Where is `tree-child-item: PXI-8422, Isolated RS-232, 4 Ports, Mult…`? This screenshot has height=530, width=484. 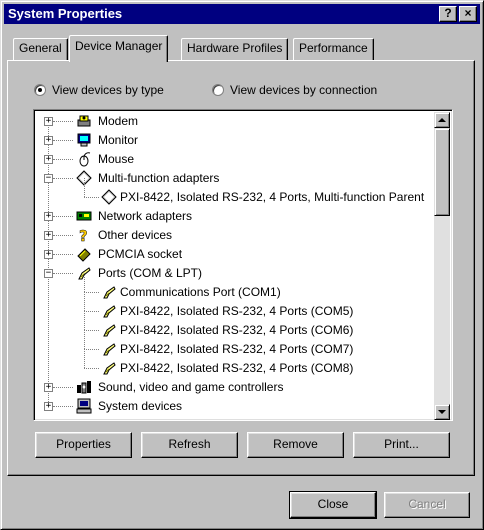 tree-child-item: PXI-8422, Isolated RS-232, 4 Ports, Mult… is located at coordinates (235, 192).